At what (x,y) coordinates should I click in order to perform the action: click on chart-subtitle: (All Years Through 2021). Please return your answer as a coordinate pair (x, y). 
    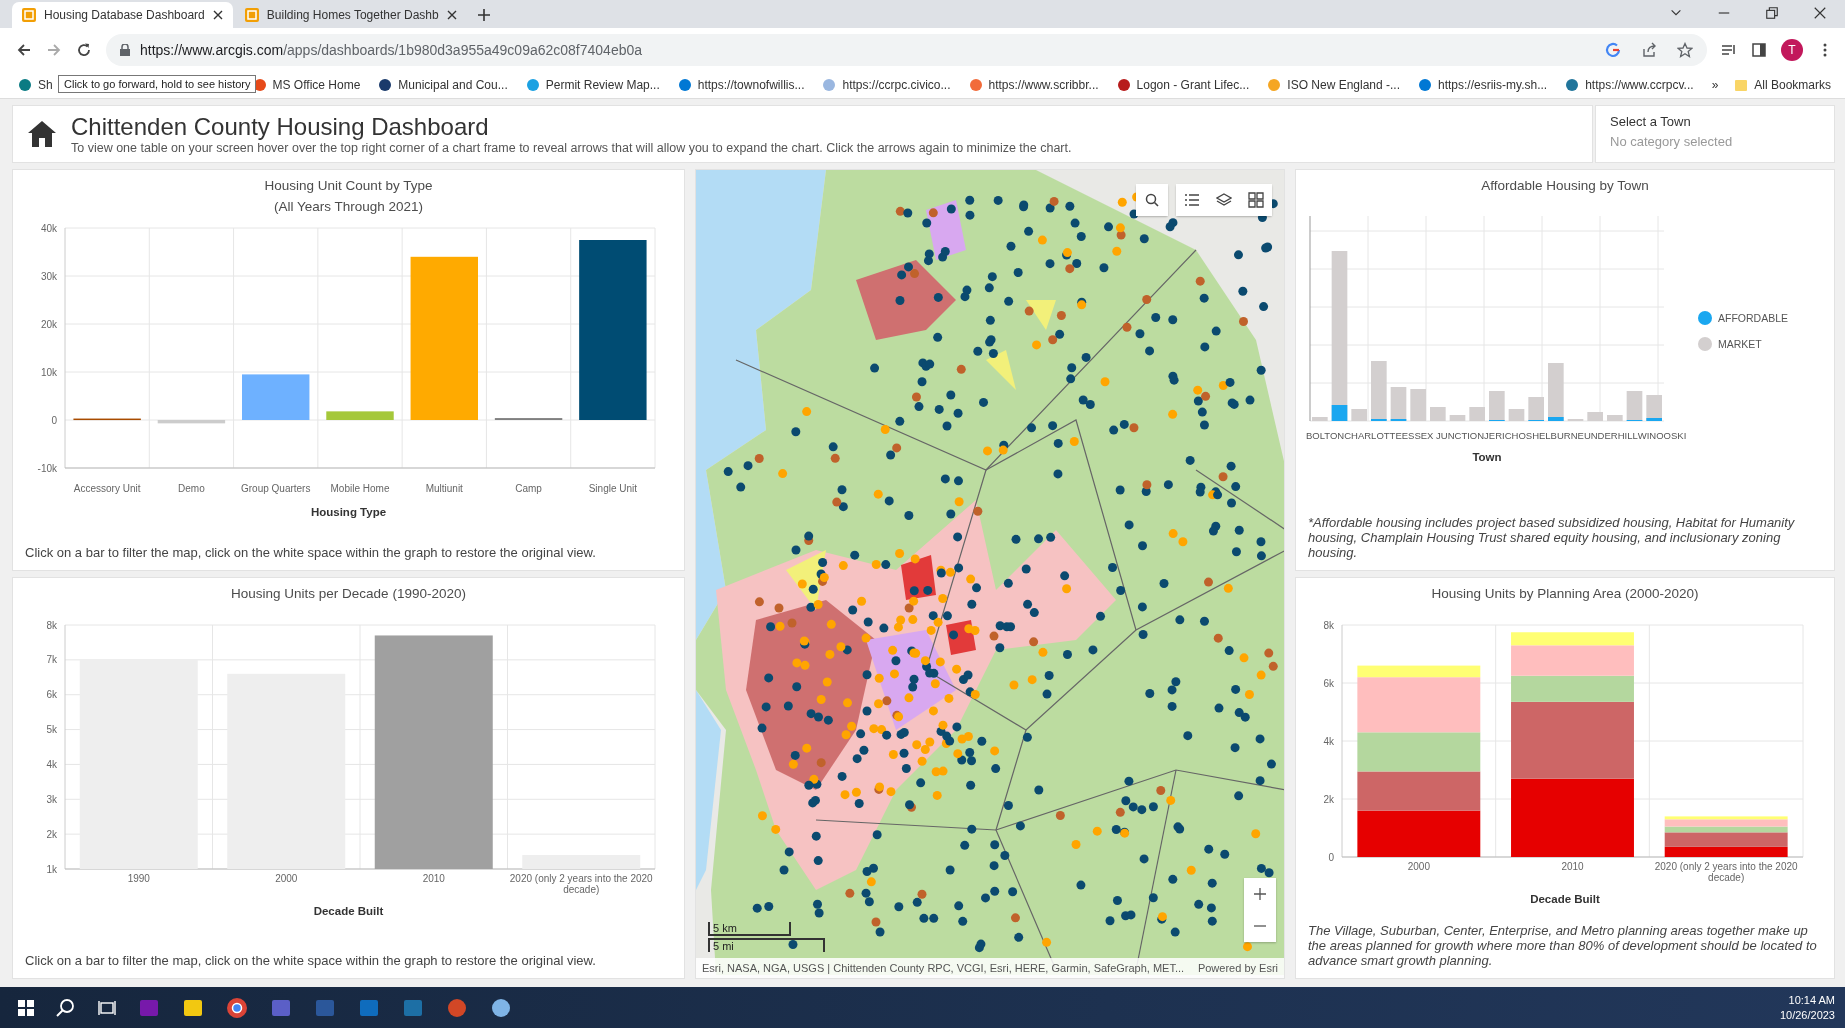
    Looking at the image, I should click on (348, 206).